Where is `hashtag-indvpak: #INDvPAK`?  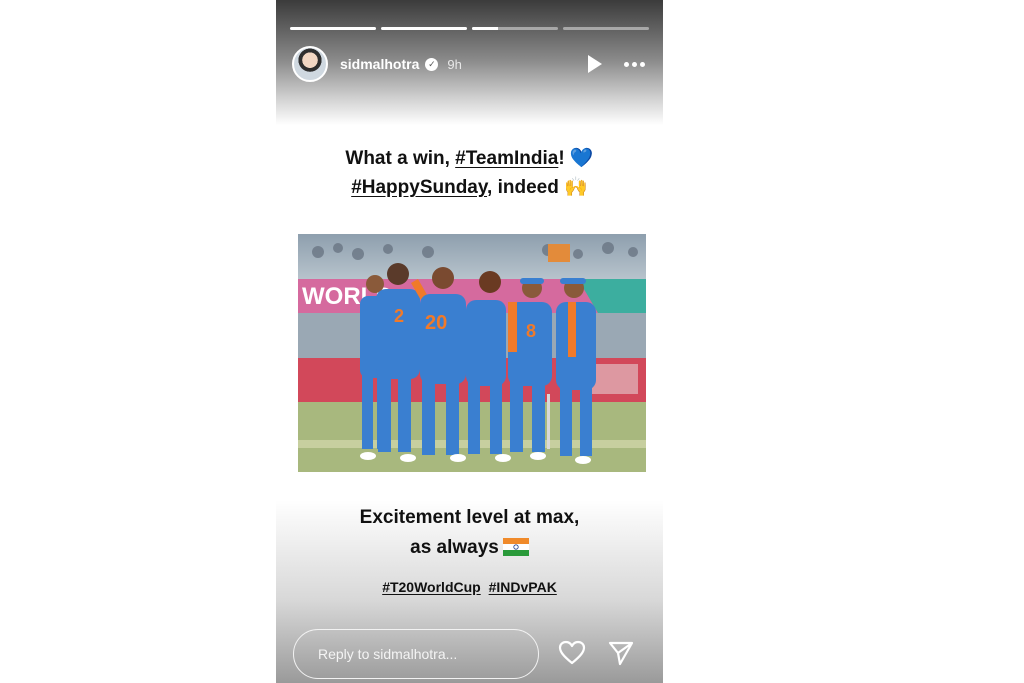
hashtag-indvpak: #INDvPAK is located at coordinates (523, 587).